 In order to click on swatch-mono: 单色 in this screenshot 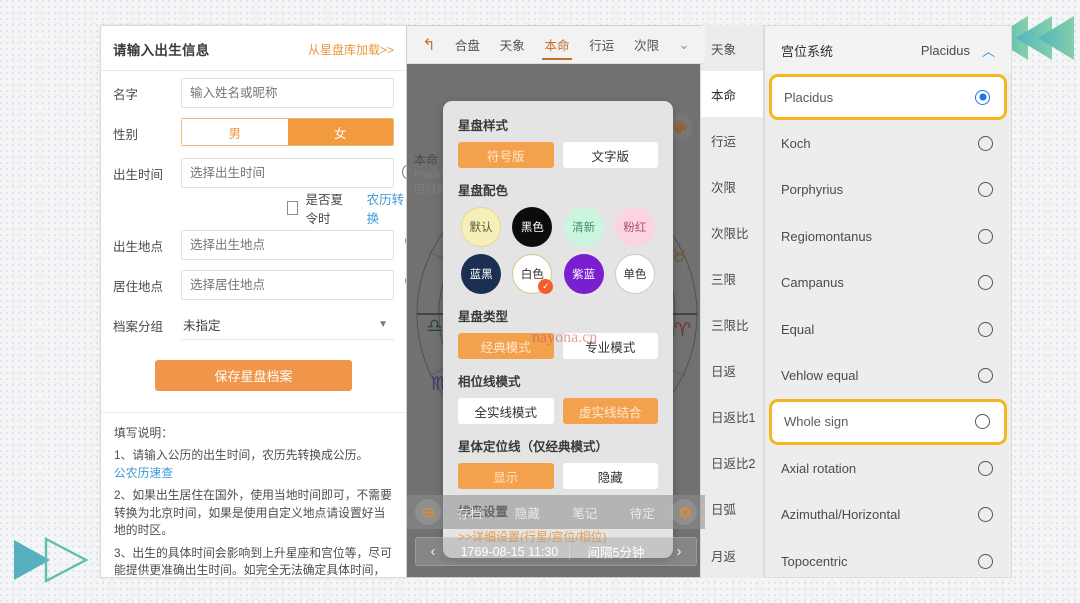, I will do `click(634, 274)`.